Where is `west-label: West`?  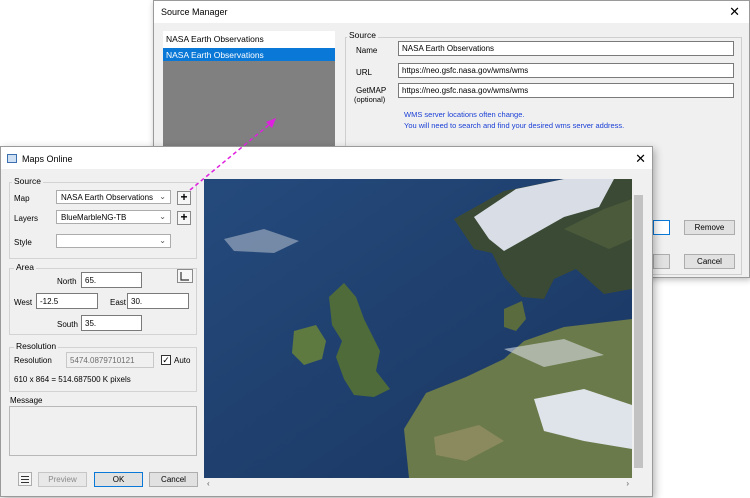
west-label: West is located at coordinates (23, 302).